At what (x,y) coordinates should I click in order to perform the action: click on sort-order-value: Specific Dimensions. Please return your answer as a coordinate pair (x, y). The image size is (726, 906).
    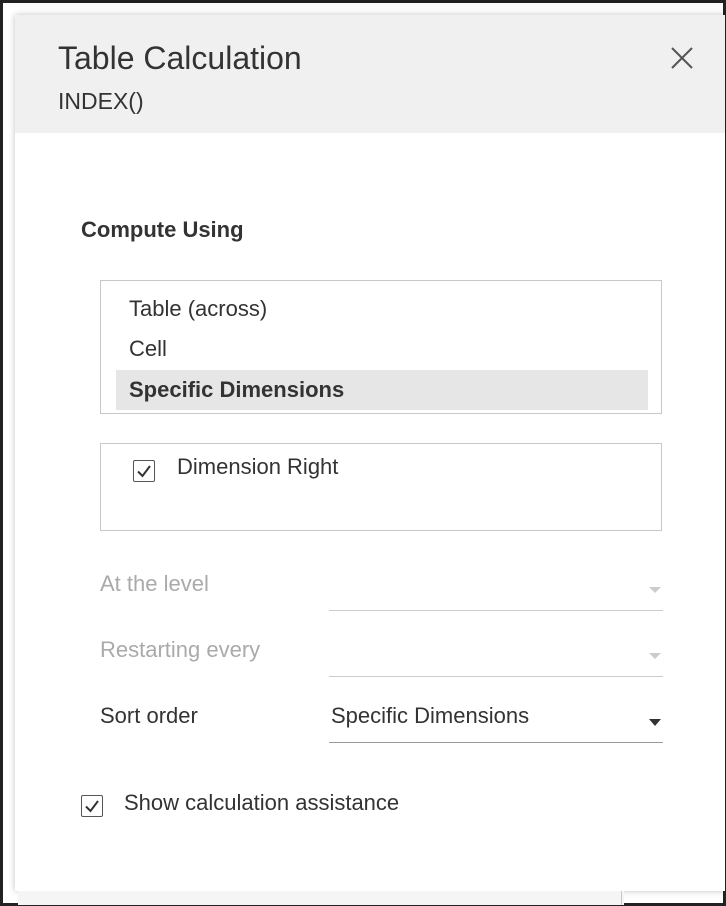
    Looking at the image, I should click on (430, 715).